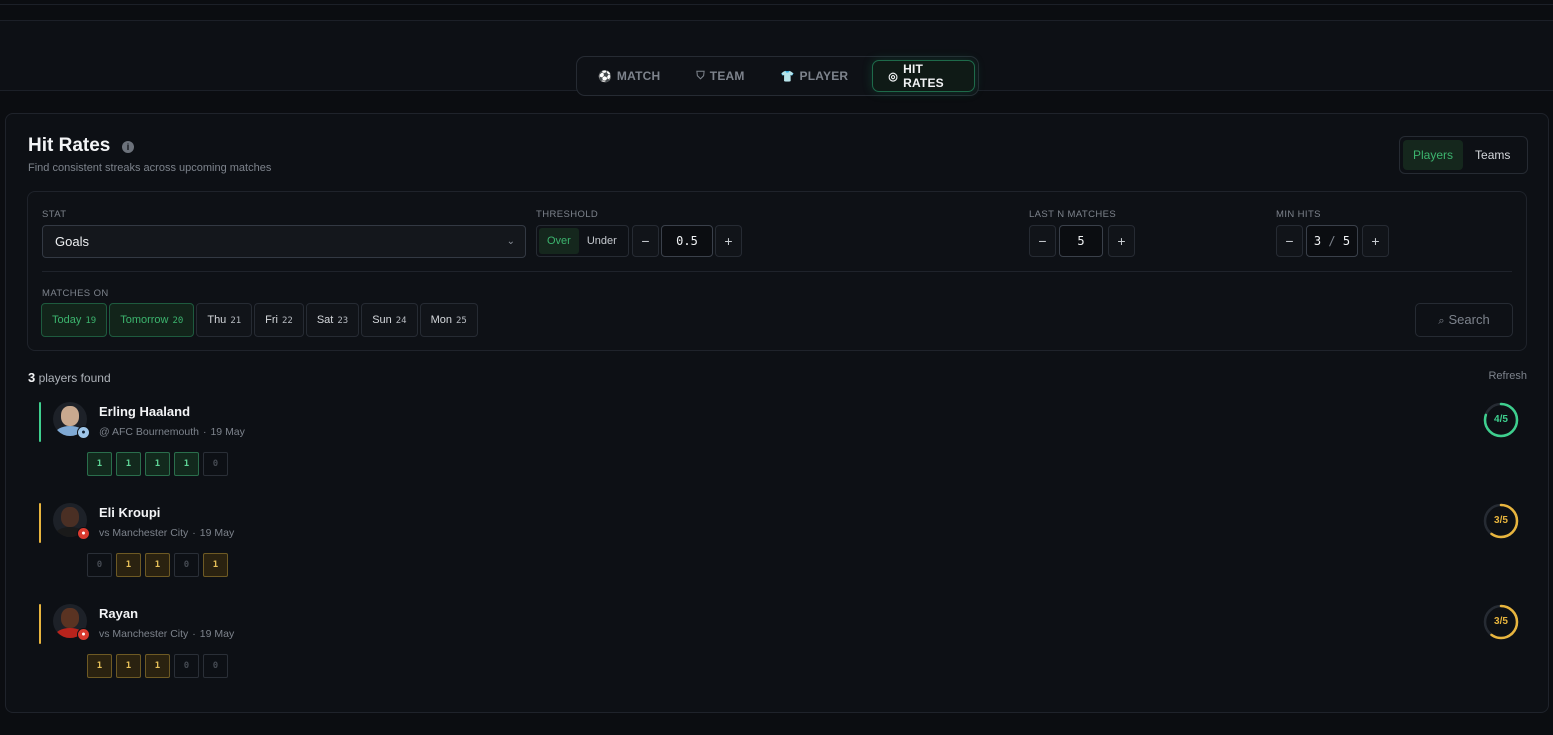 This screenshot has height=735, width=1553. Describe the element at coordinates (1469, 319) in the screenshot. I see `search-button-label: Search` at that location.